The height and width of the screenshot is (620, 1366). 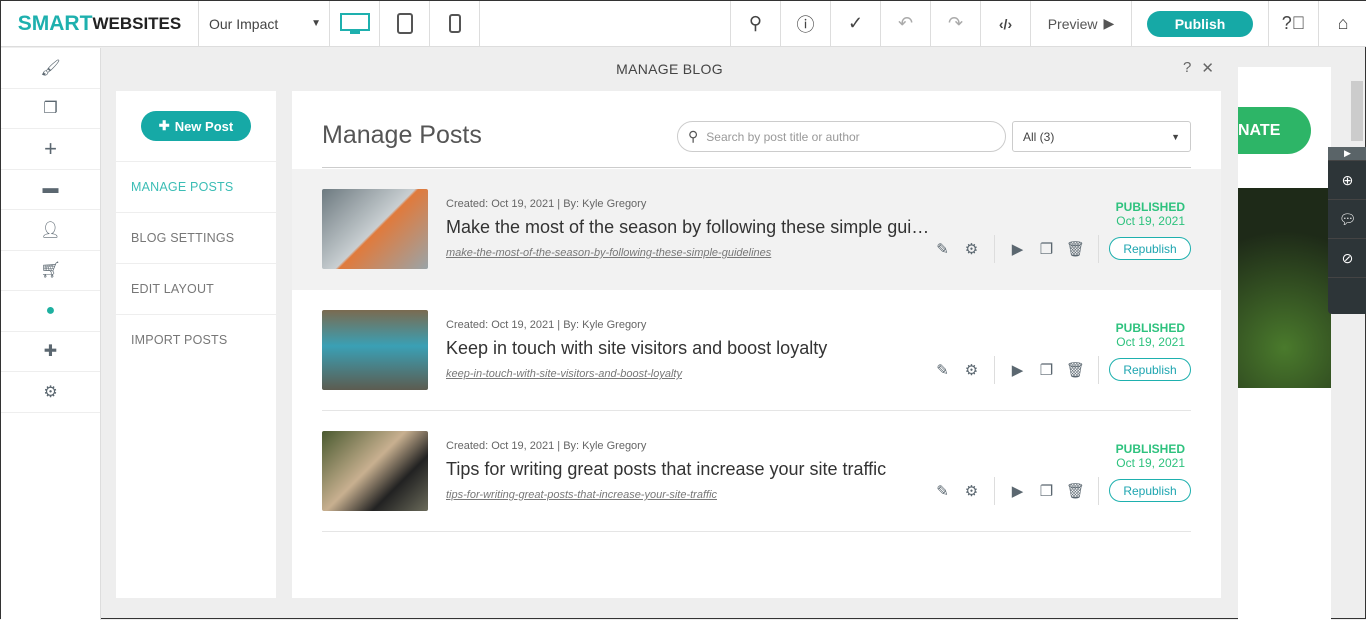 What do you see at coordinates (100, 23) in the screenshot?
I see `logo: SMART WEBSITES` at bounding box center [100, 23].